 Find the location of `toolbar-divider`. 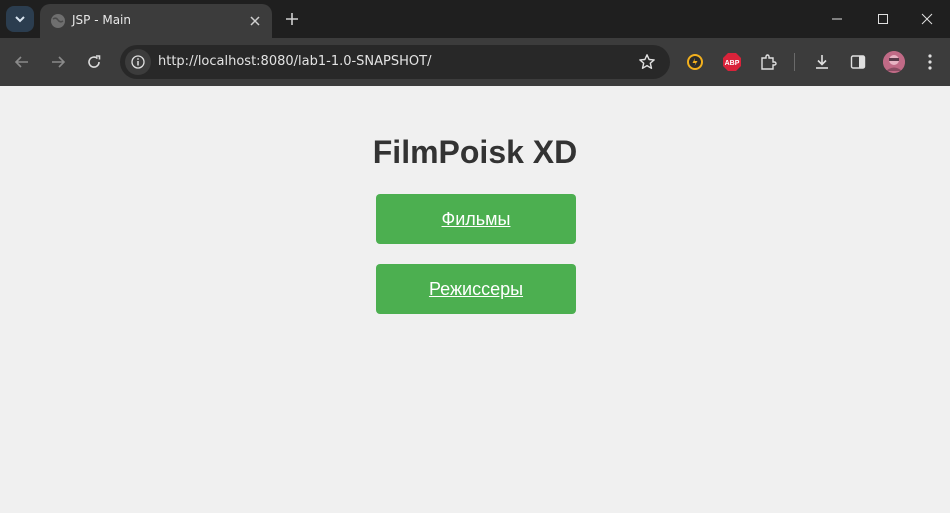

toolbar-divider is located at coordinates (794, 62).